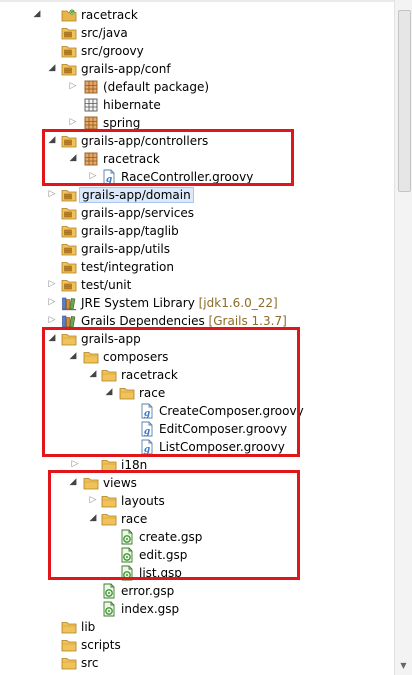 This screenshot has height=675, width=412. Describe the element at coordinates (111, 339) in the screenshot. I see `tree-item-label: grails-app` at that location.